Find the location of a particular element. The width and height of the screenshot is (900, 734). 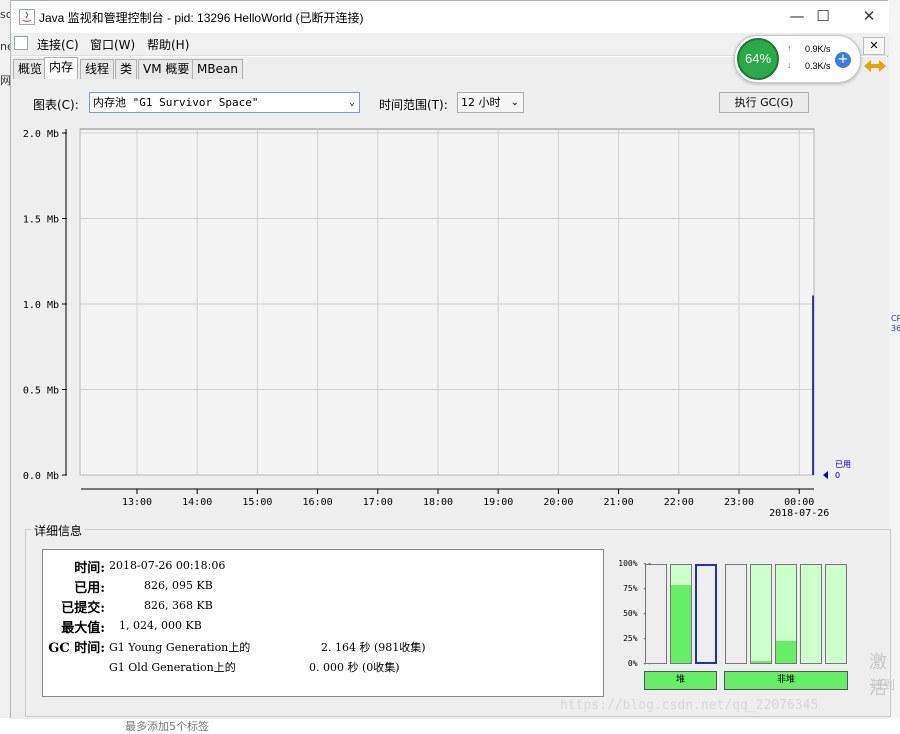

chart-select: 内存池 "G1 Survivor Space" ⌄ is located at coordinates (224, 102).